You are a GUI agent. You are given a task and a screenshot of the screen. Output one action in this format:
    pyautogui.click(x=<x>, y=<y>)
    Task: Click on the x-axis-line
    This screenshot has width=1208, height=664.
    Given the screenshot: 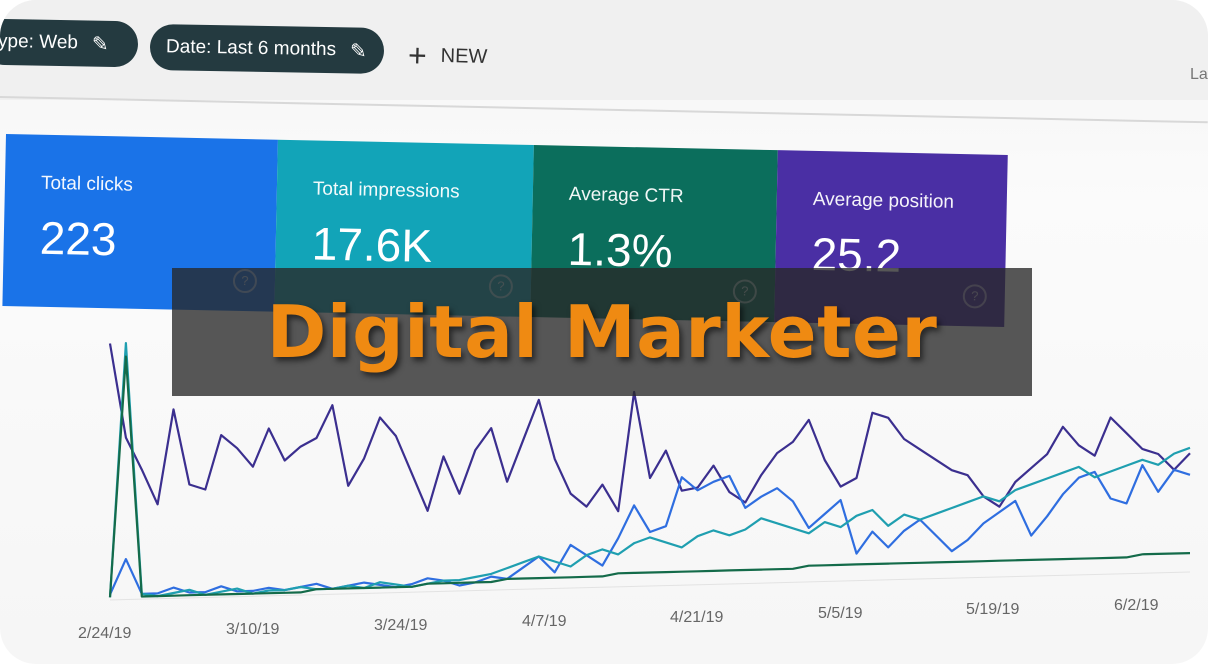 What is the action you would take?
    pyautogui.click(x=650, y=586)
    